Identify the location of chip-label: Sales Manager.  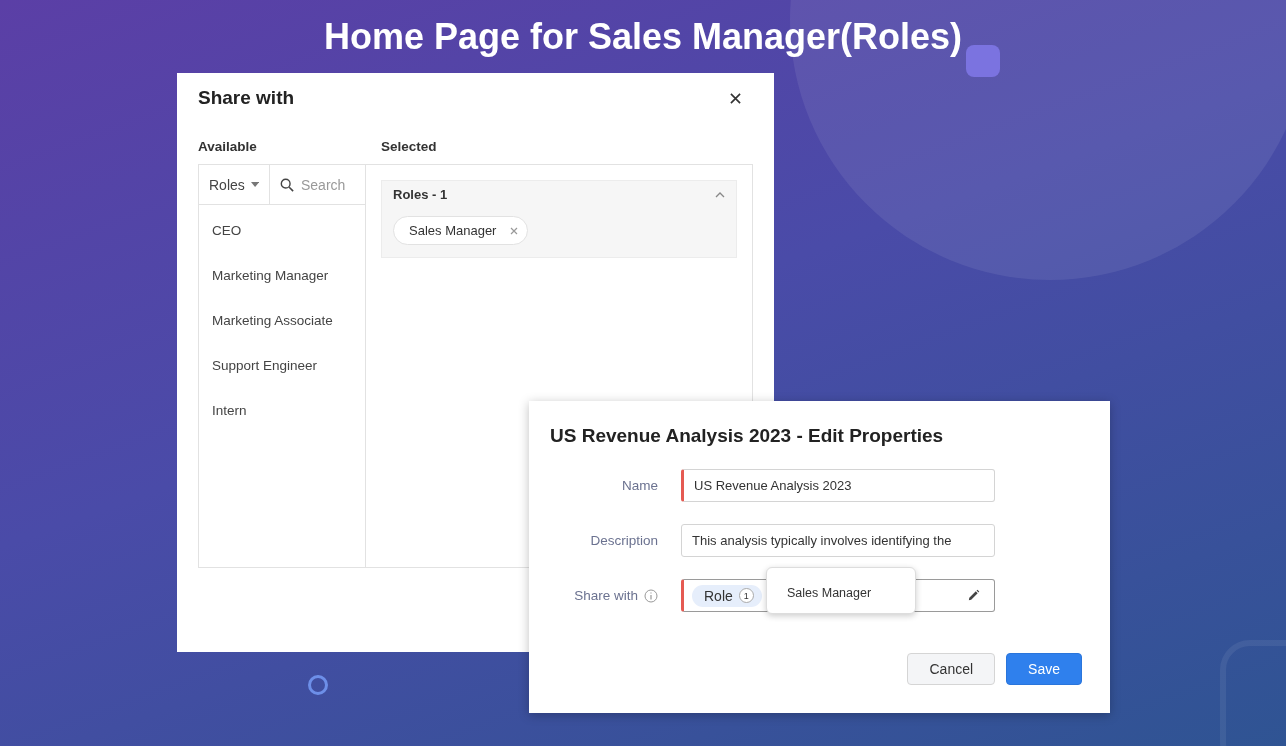
(453, 230).